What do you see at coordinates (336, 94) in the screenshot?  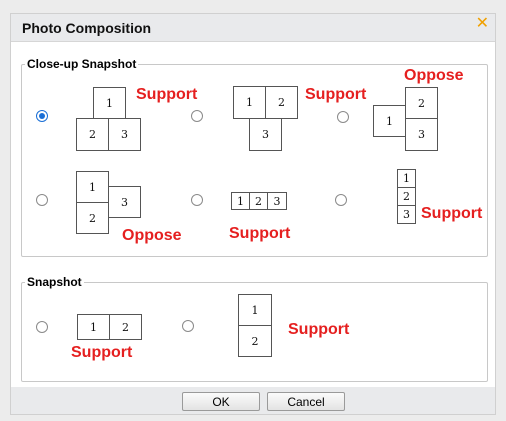 I see `closeup-layout-2-annotation: Support` at bounding box center [336, 94].